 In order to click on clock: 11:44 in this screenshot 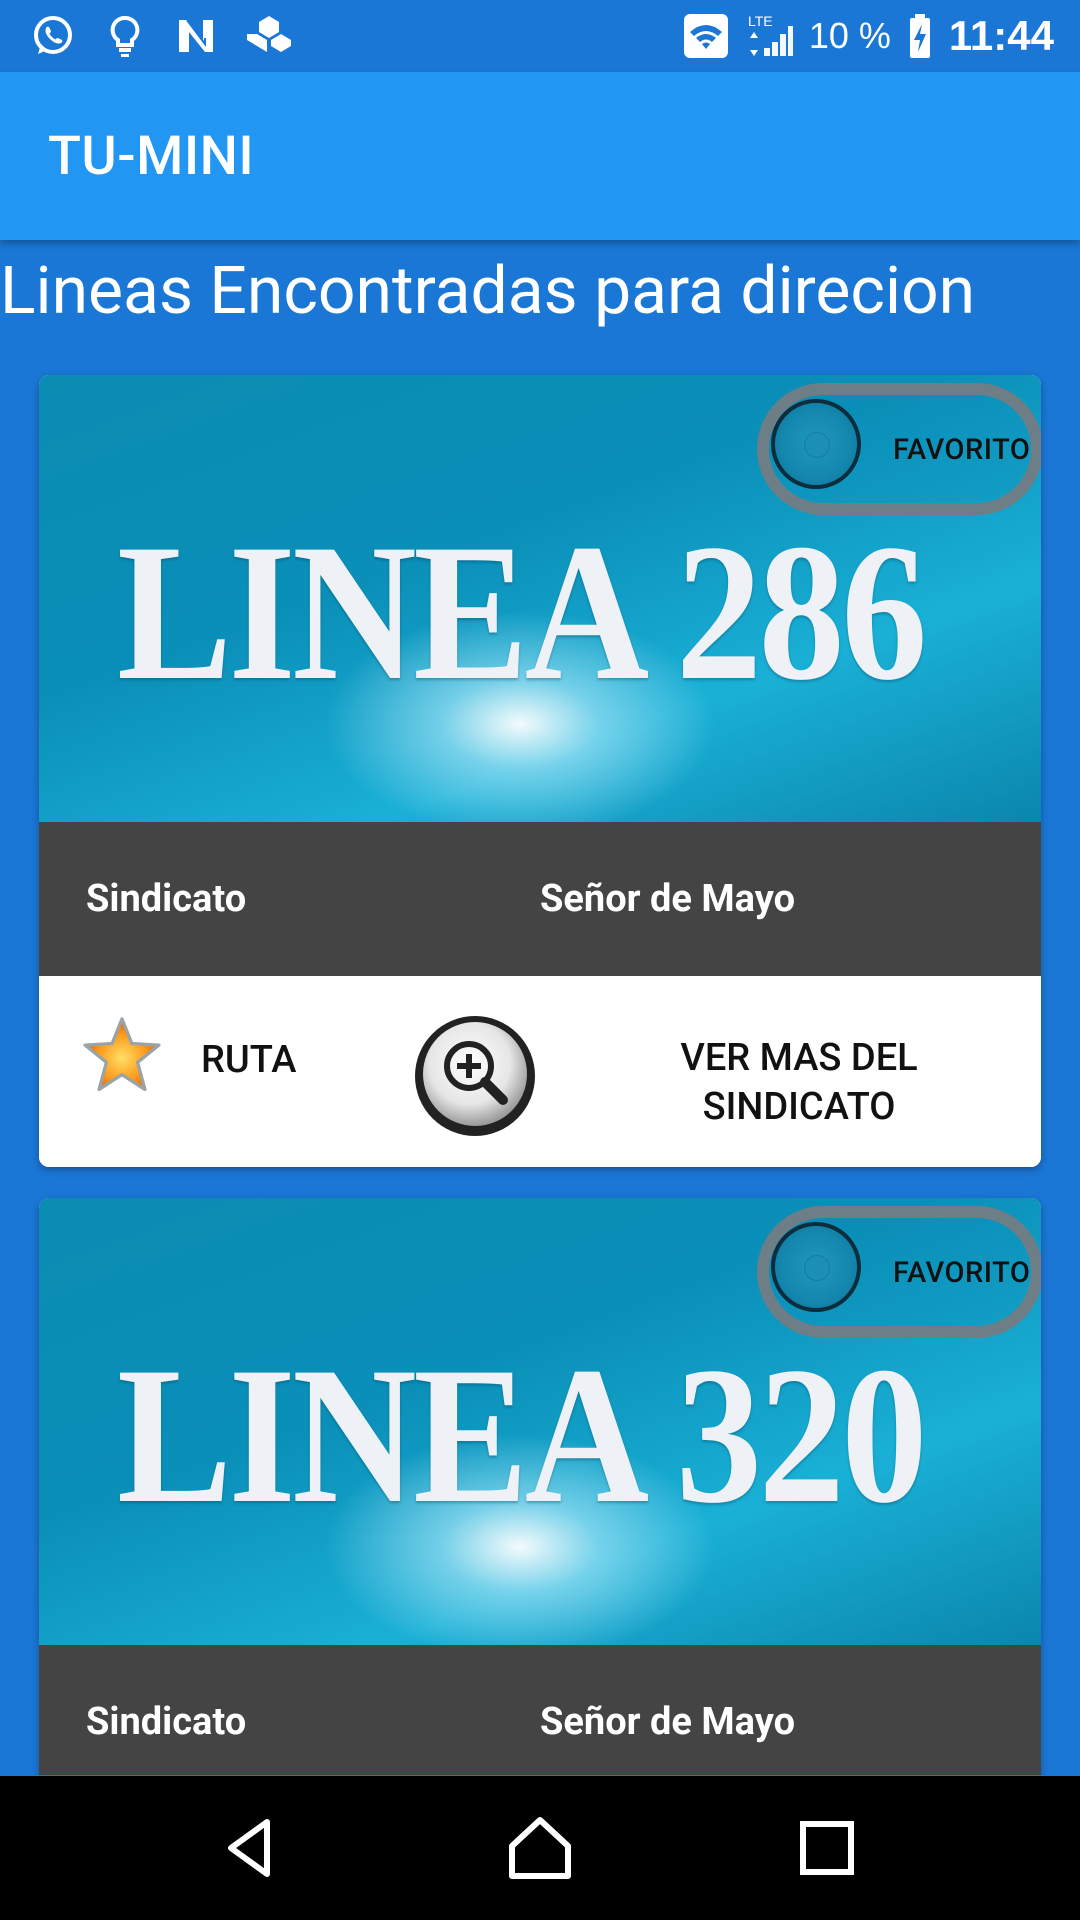, I will do `click(1001, 35)`.